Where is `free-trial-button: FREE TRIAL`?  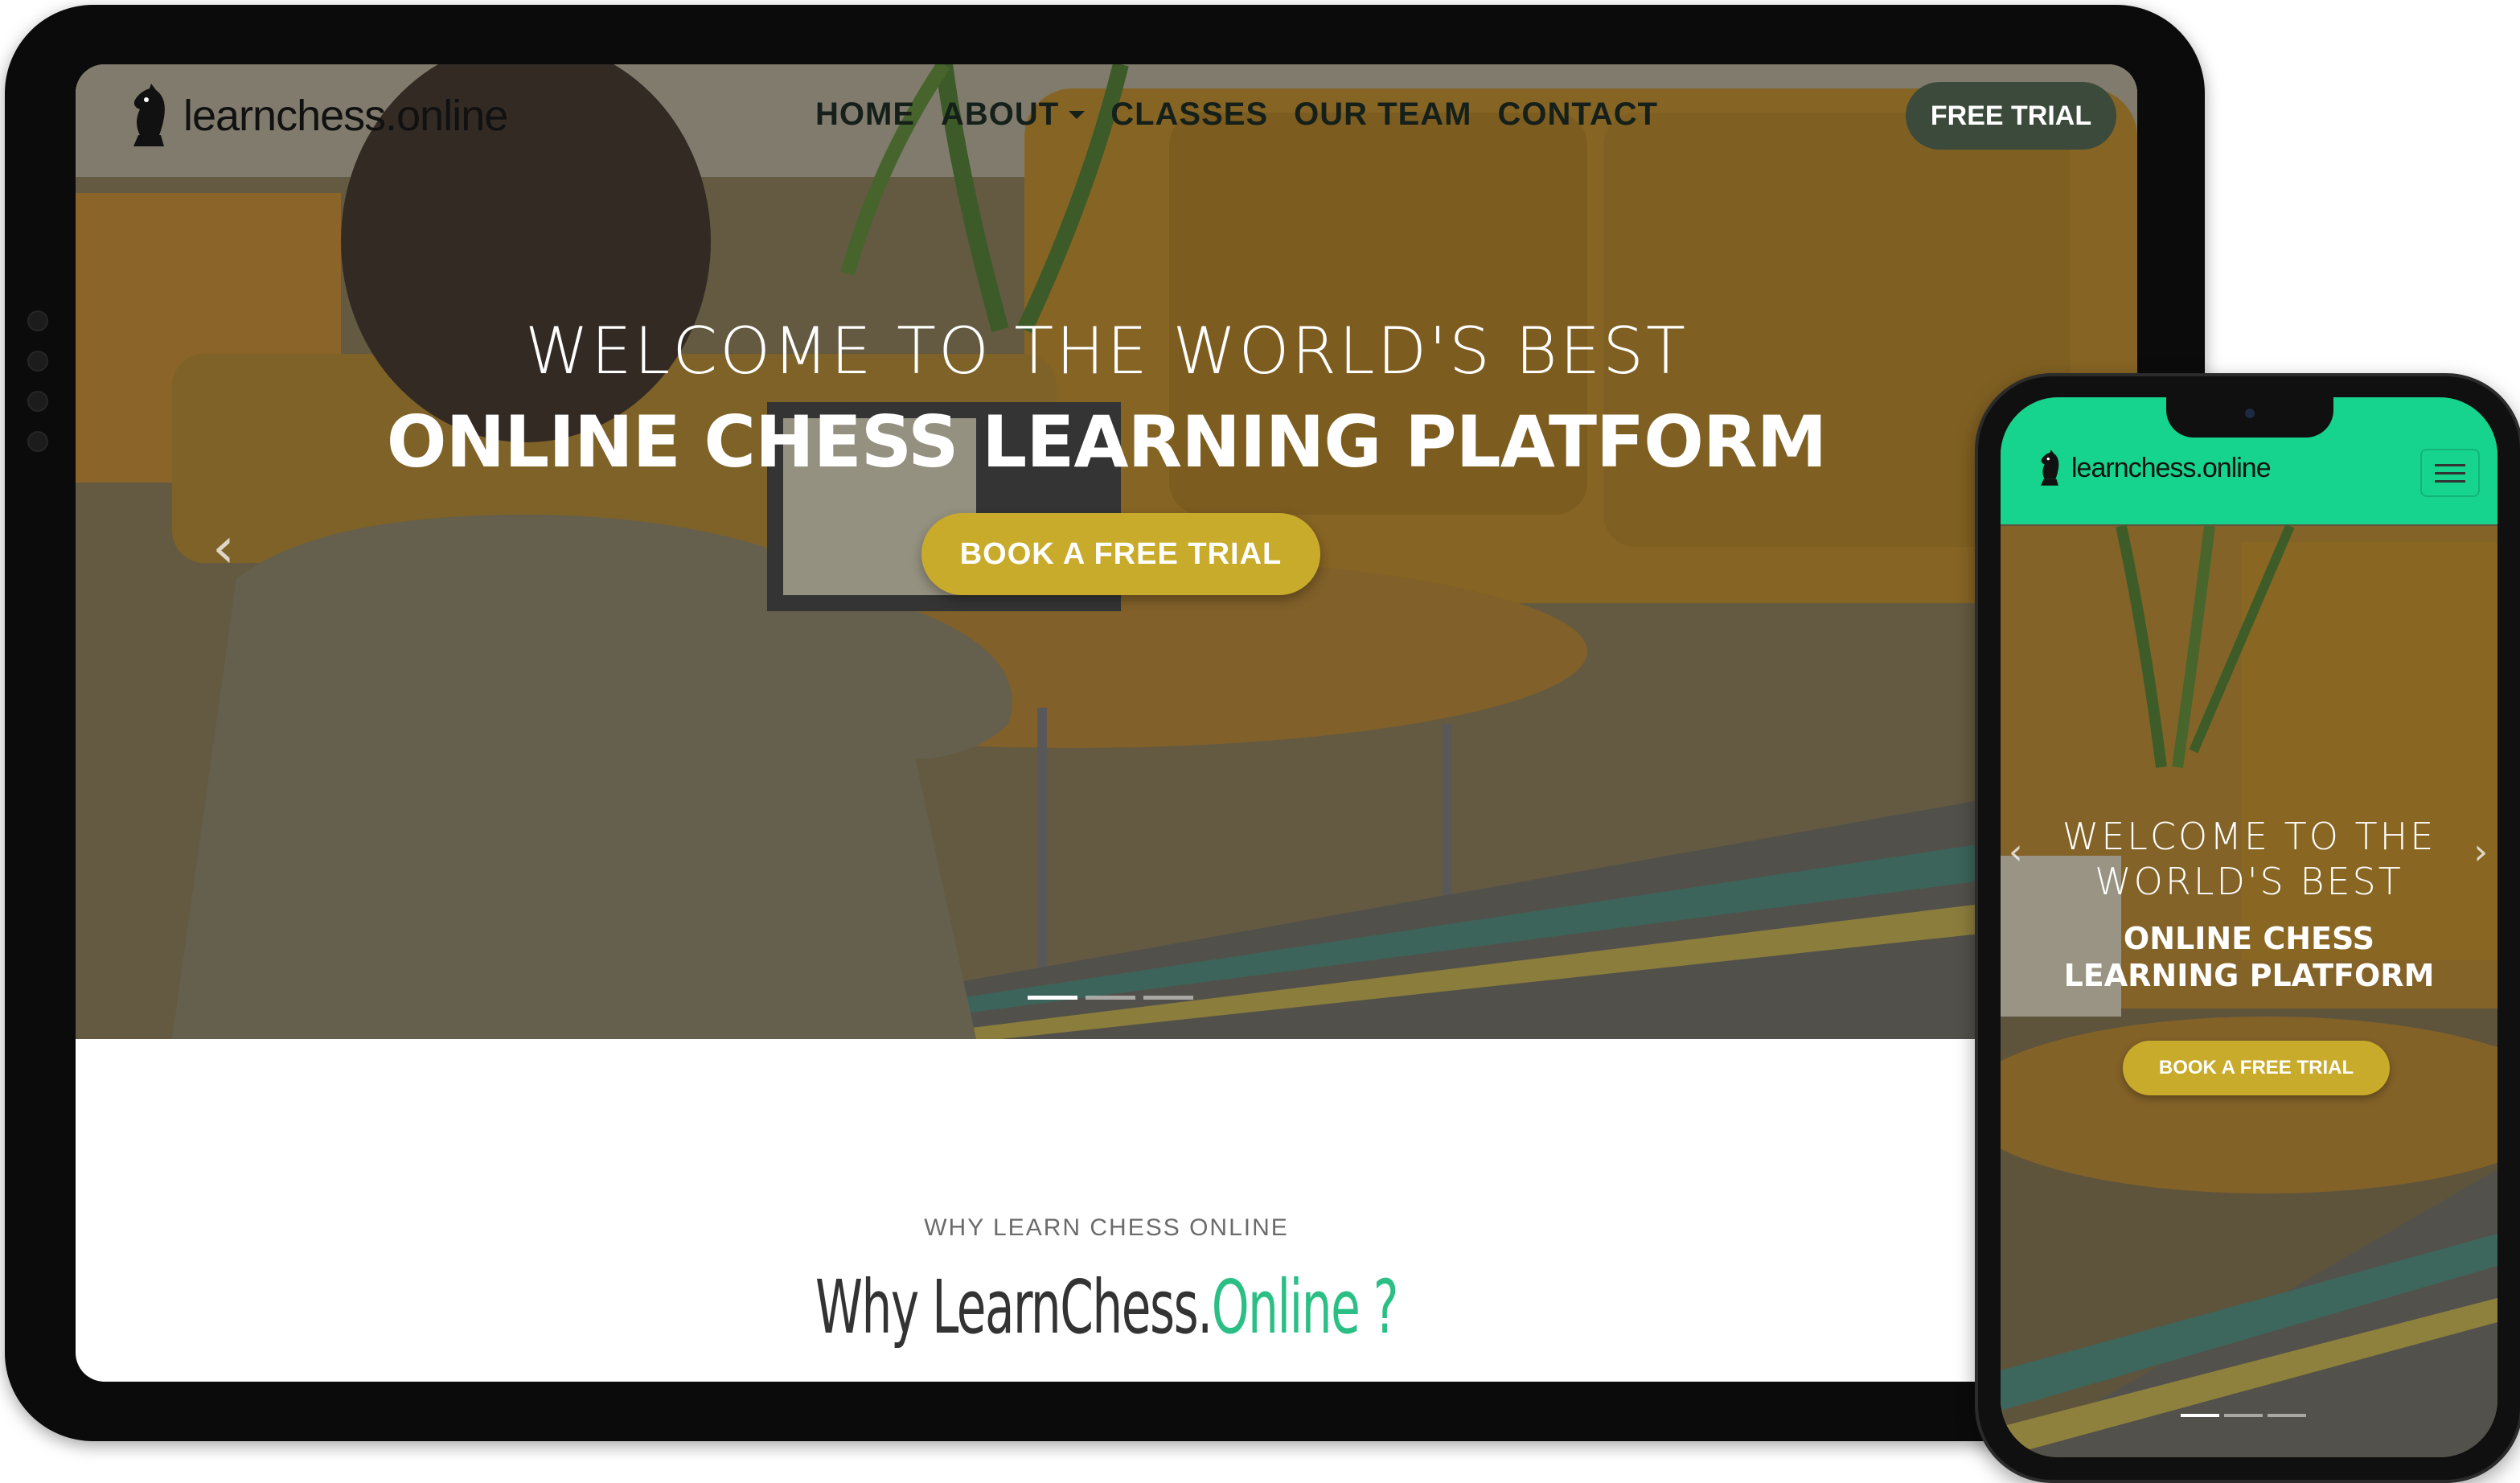 free-trial-button: FREE TRIAL is located at coordinates (2011, 116).